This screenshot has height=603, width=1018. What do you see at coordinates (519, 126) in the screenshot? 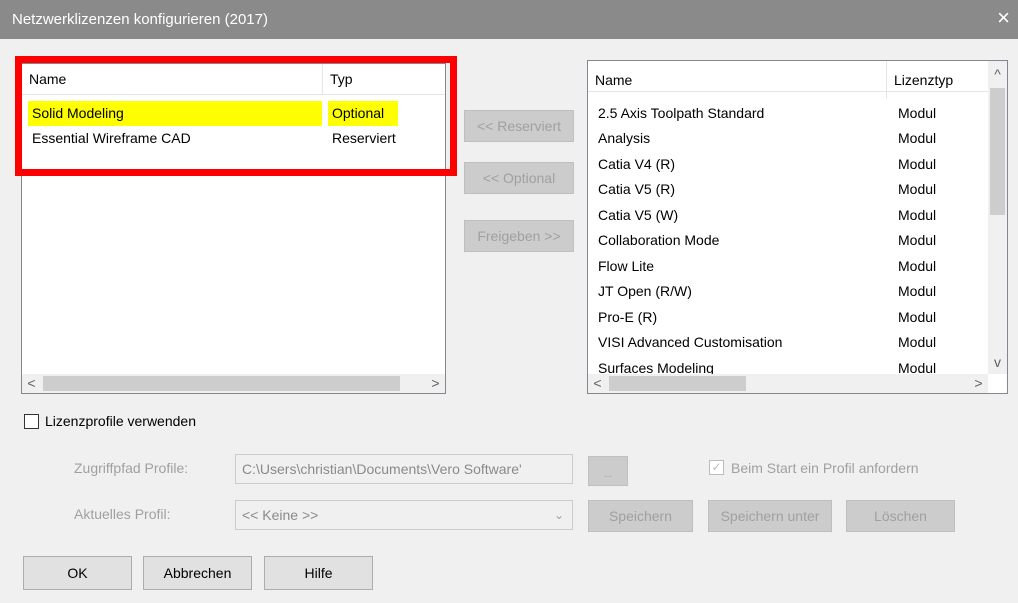
I see `reserve-button: << Reserviert` at bounding box center [519, 126].